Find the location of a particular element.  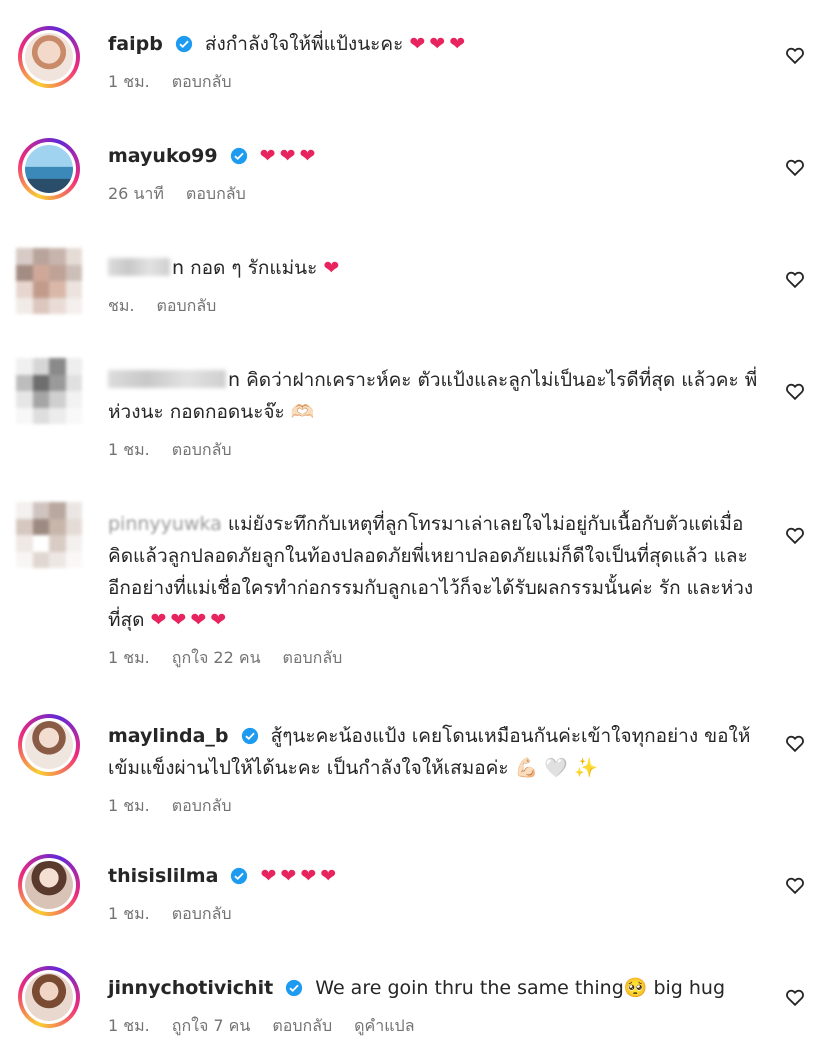

username: mayuko99 is located at coordinates (163, 156).